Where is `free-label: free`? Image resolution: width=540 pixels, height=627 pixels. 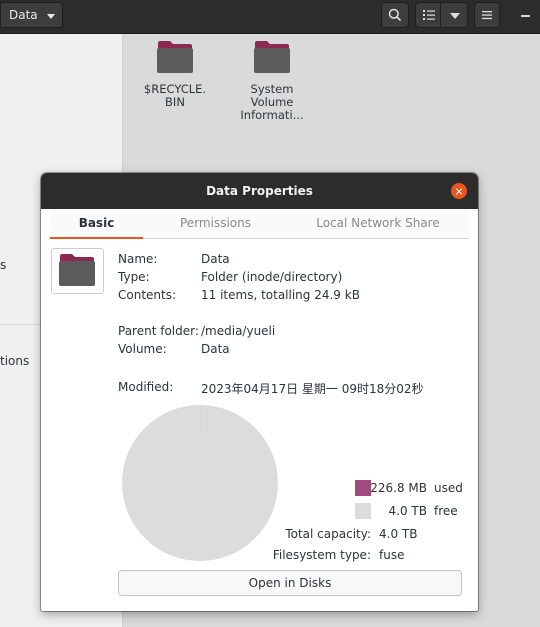 free-label: free is located at coordinates (446, 511).